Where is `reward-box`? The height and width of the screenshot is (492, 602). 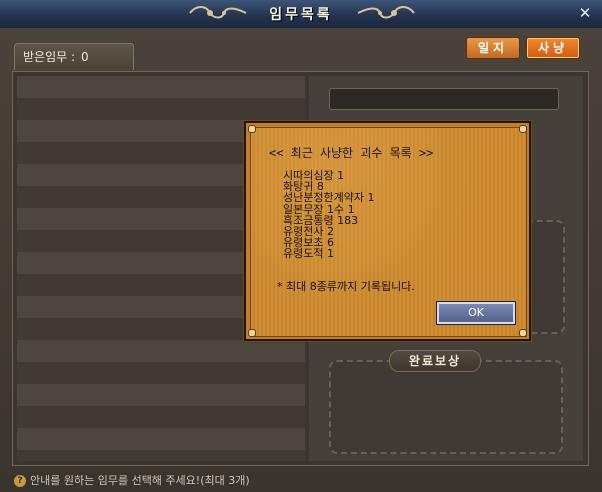 reward-box is located at coordinates (446, 407).